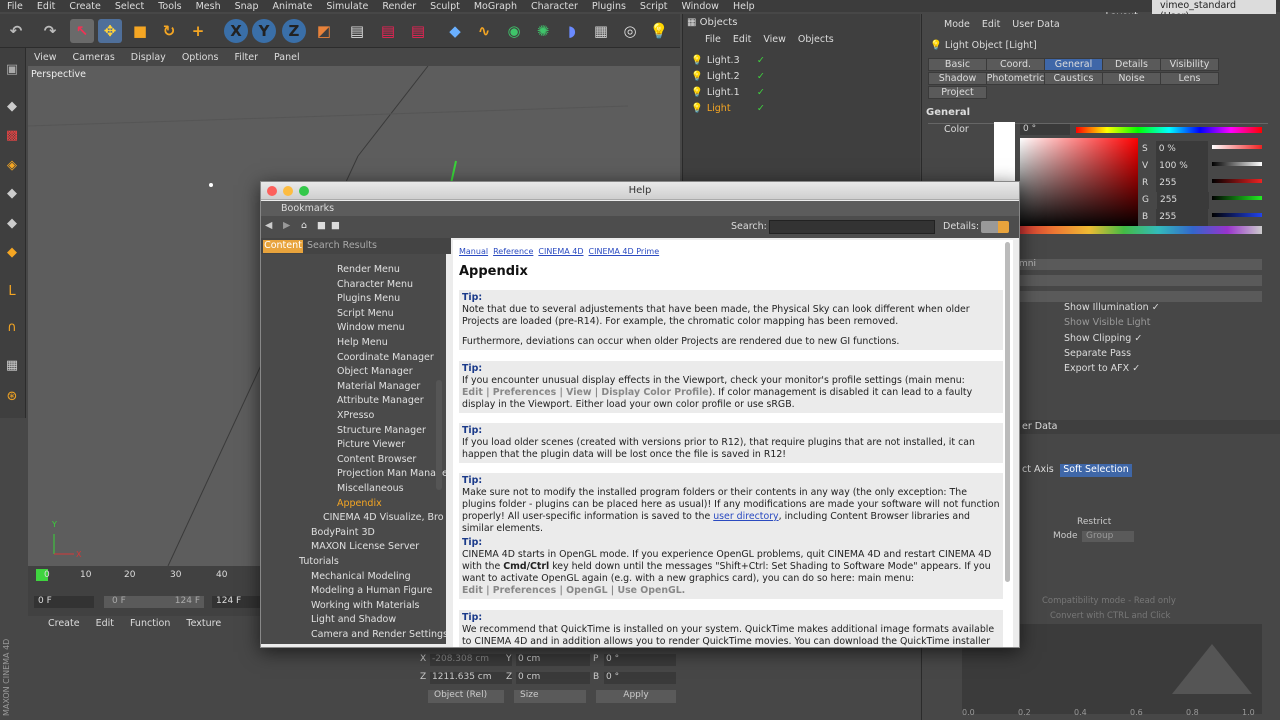  Describe the element at coordinates (383, 518) in the screenshot. I see `tree-item: CINEMA 4D Visualize, Bro` at that location.